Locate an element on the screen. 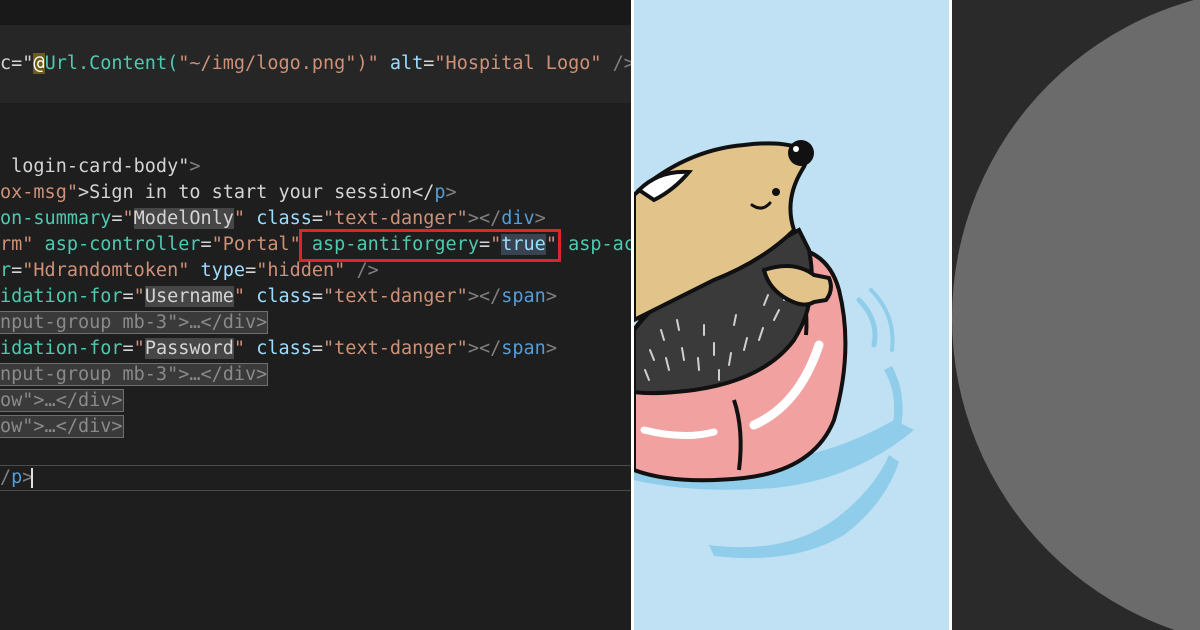 Image resolution: width=1200 pixels, height=630 pixels. editor-top-strip is located at coordinates (315, 12).